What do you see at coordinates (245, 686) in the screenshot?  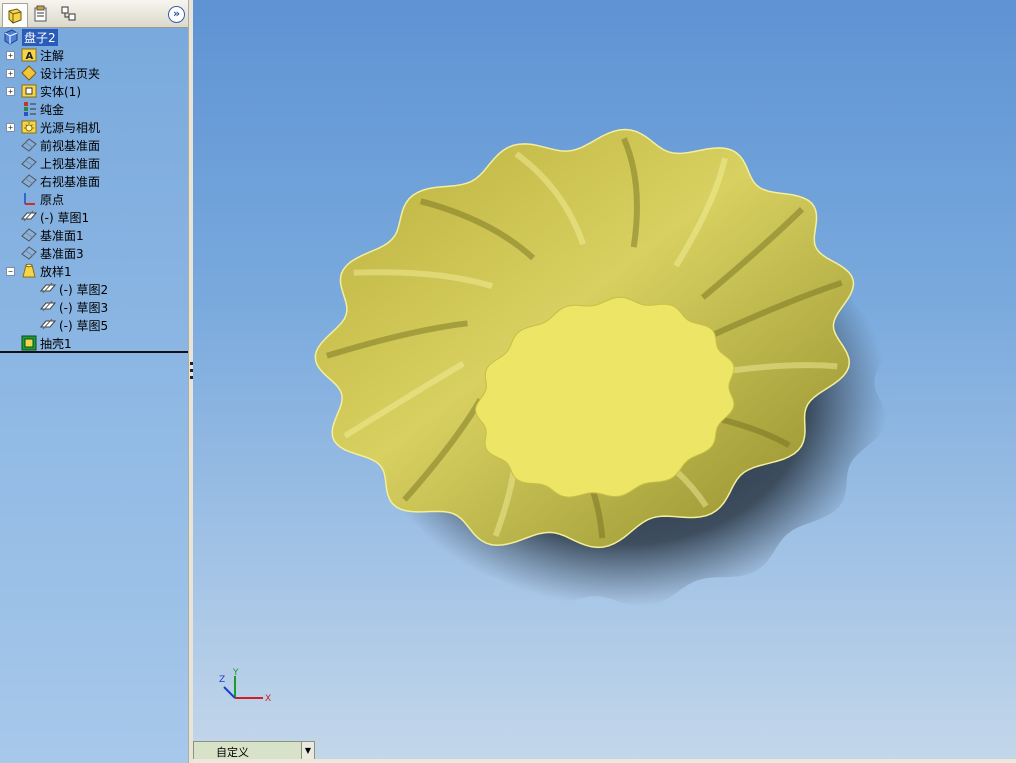 I see `axis-triad: X Y Z` at bounding box center [245, 686].